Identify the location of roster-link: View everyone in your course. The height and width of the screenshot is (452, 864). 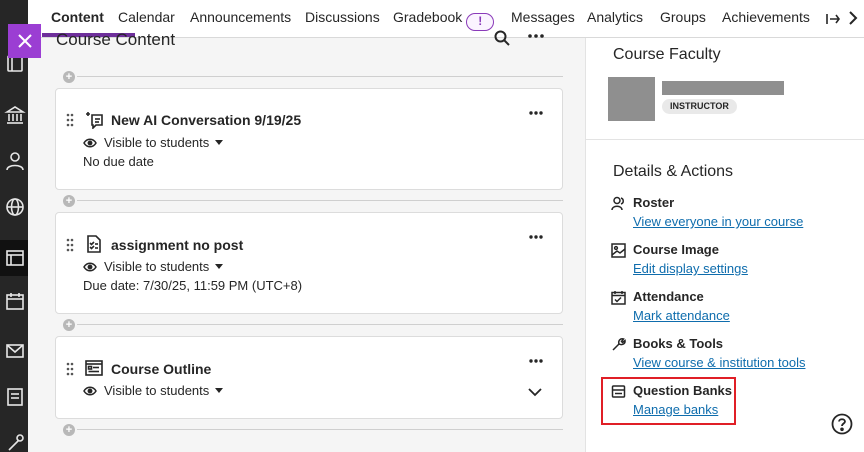
(718, 221).